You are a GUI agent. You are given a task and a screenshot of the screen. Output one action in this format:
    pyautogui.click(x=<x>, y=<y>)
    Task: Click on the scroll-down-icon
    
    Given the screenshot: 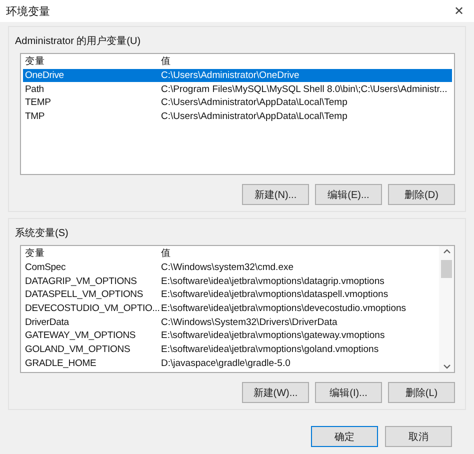 What is the action you would take?
    pyautogui.click(x=446, y=366)
    